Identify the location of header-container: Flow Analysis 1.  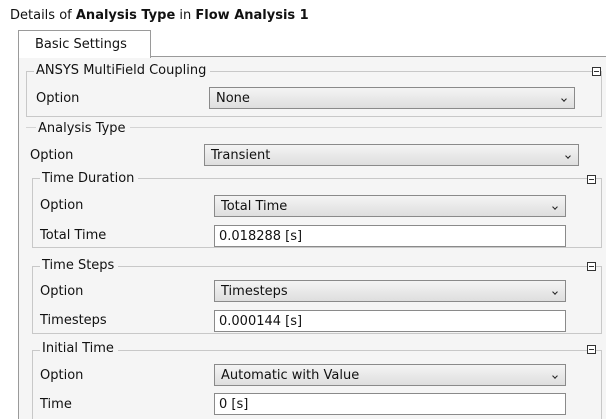
(252, 15).